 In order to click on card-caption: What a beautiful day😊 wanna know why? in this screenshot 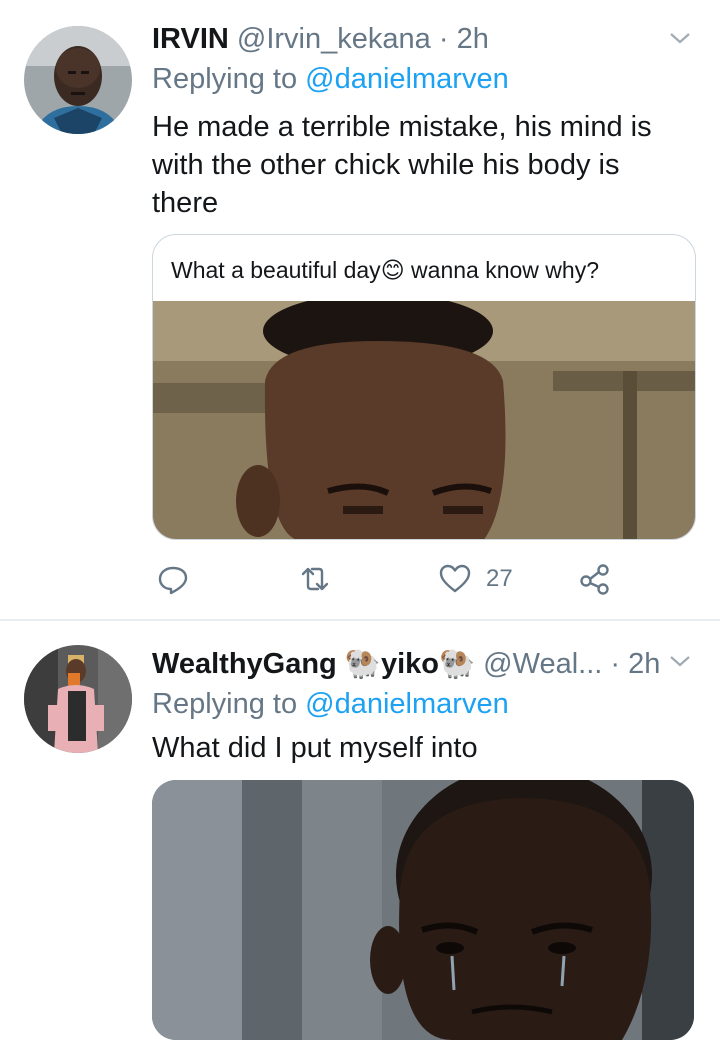, I will do `click(385, 270)`.